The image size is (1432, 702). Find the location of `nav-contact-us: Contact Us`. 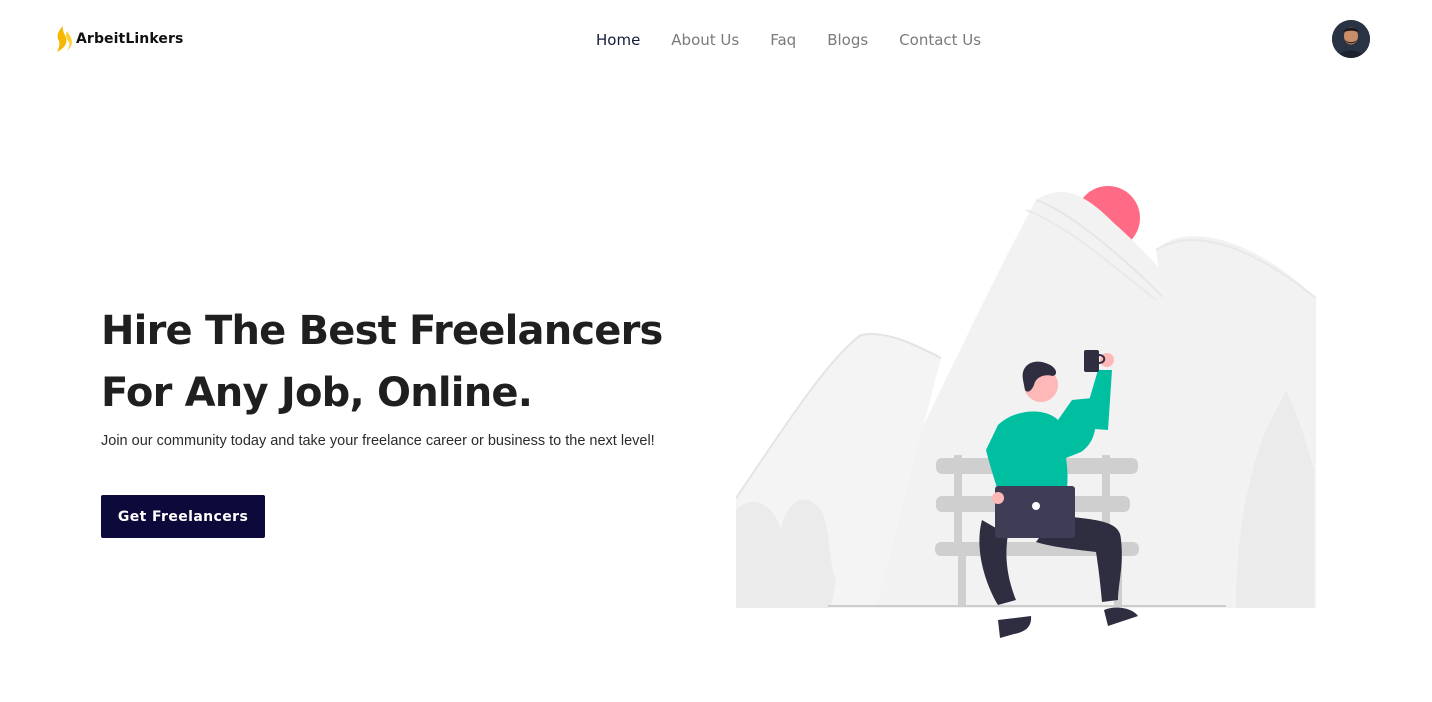

nav-contact-us: Contact Us is located at coordinates (940, 40).